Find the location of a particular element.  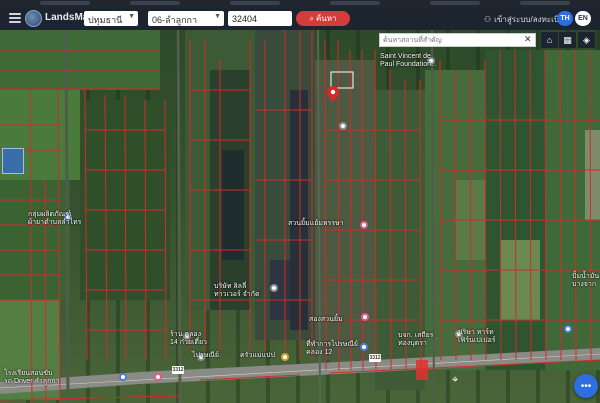

map-label: บริษัท ลิลลี่ is located at coordinates (230, 286).